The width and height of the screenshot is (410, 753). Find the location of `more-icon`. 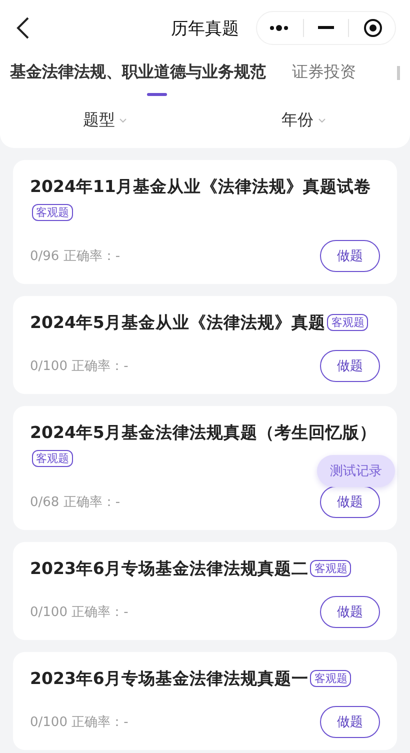

more-icon is located at coordinates (279, 28).